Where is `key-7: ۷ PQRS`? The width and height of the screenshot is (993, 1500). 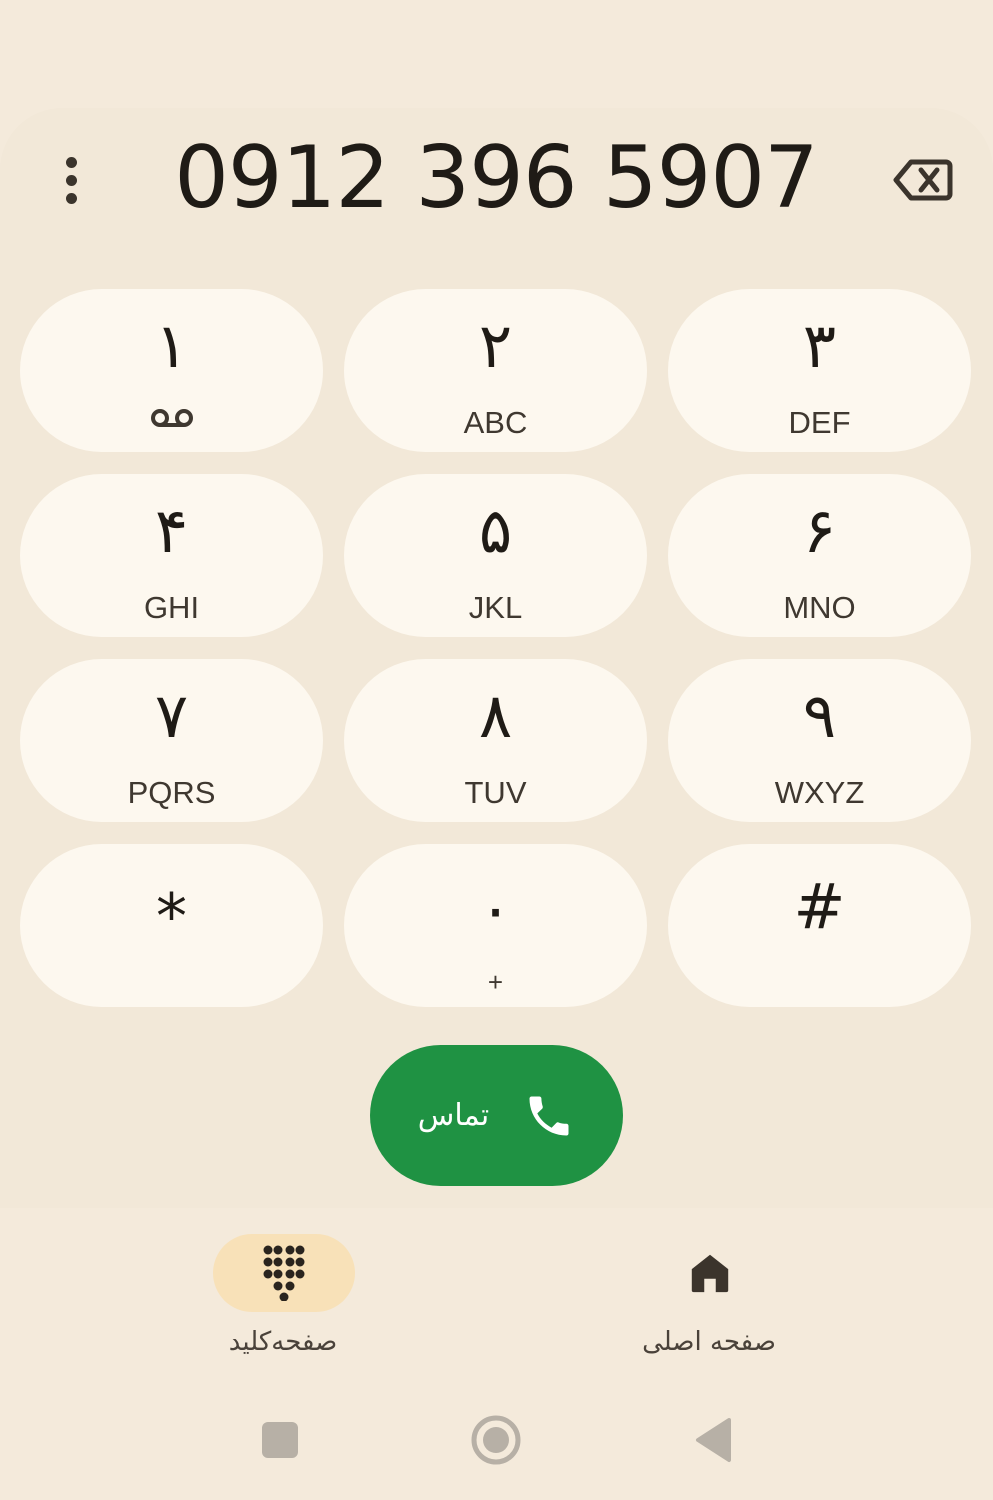 key-7: ۷ PQRS is located at coordinates (171, 740).